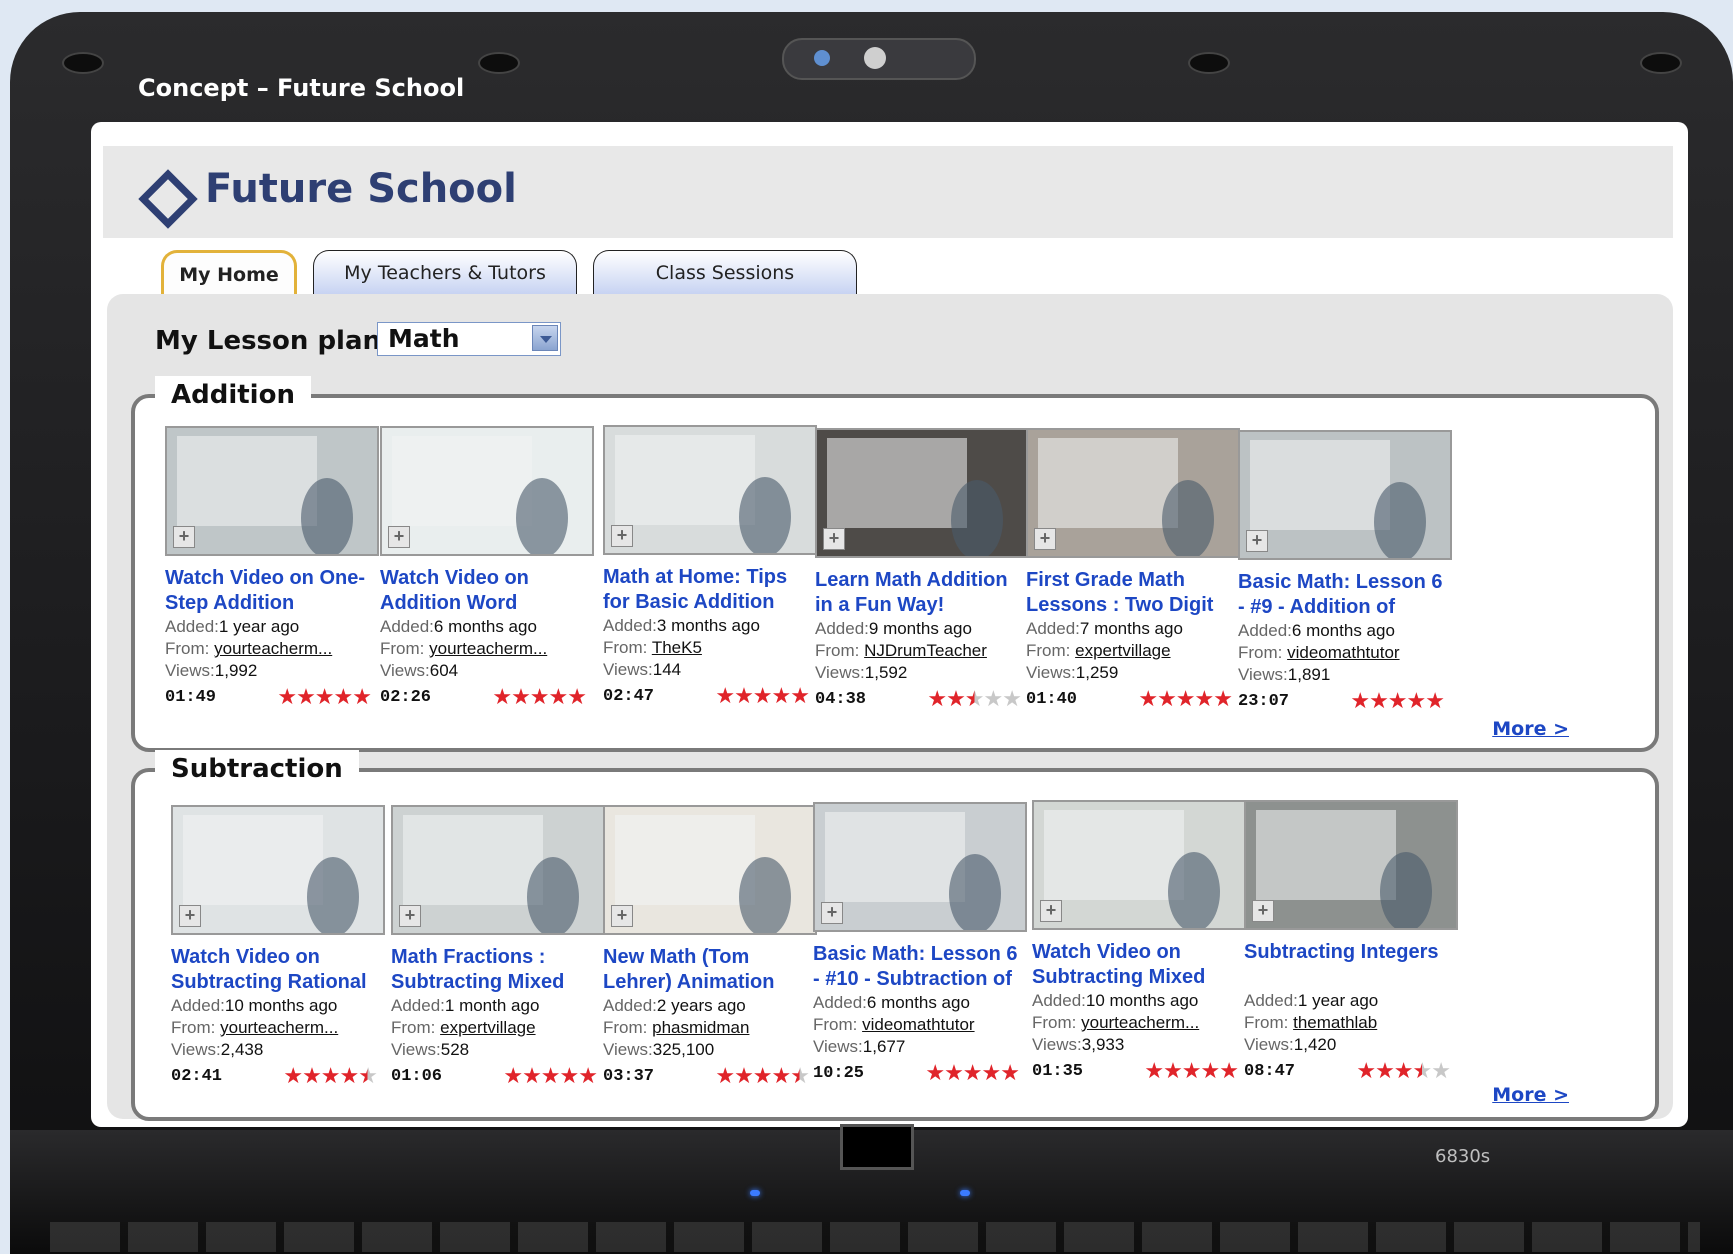 The height and width of the screenshot is (1254, 1733). I want to click on video-added: Added:3 months ago, so click(710, 626).